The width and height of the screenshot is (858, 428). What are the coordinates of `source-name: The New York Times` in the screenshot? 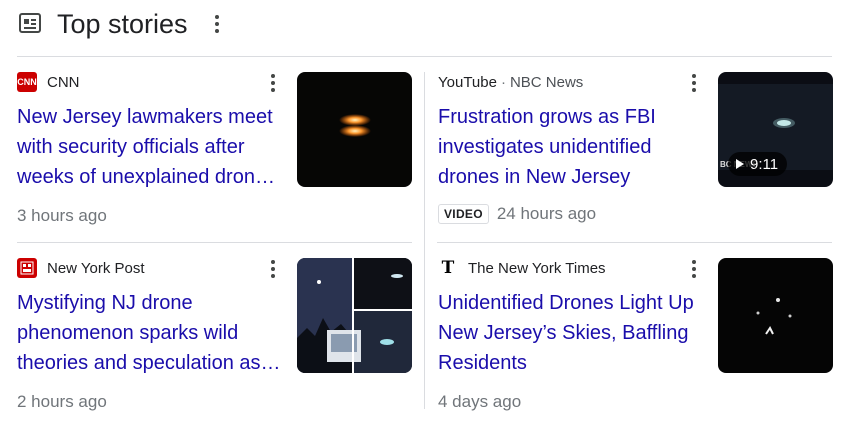 It's located at (537, 268).